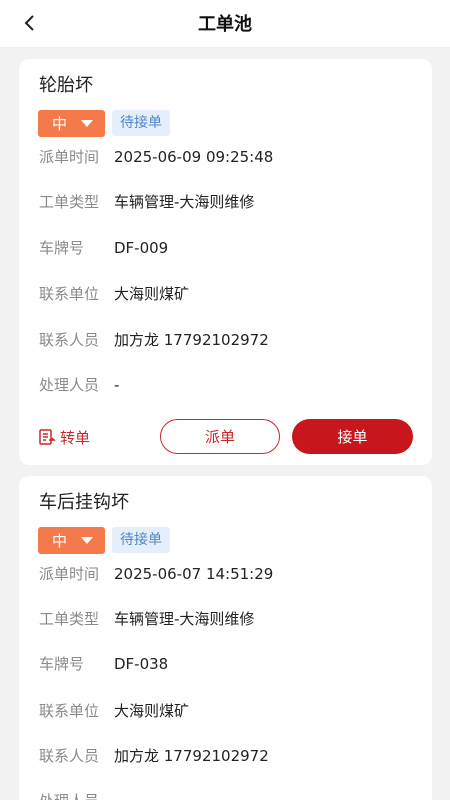 The height and width of the screenshot is (800, 450). I want to click on transfer-label: 转单, so click(75, 437).